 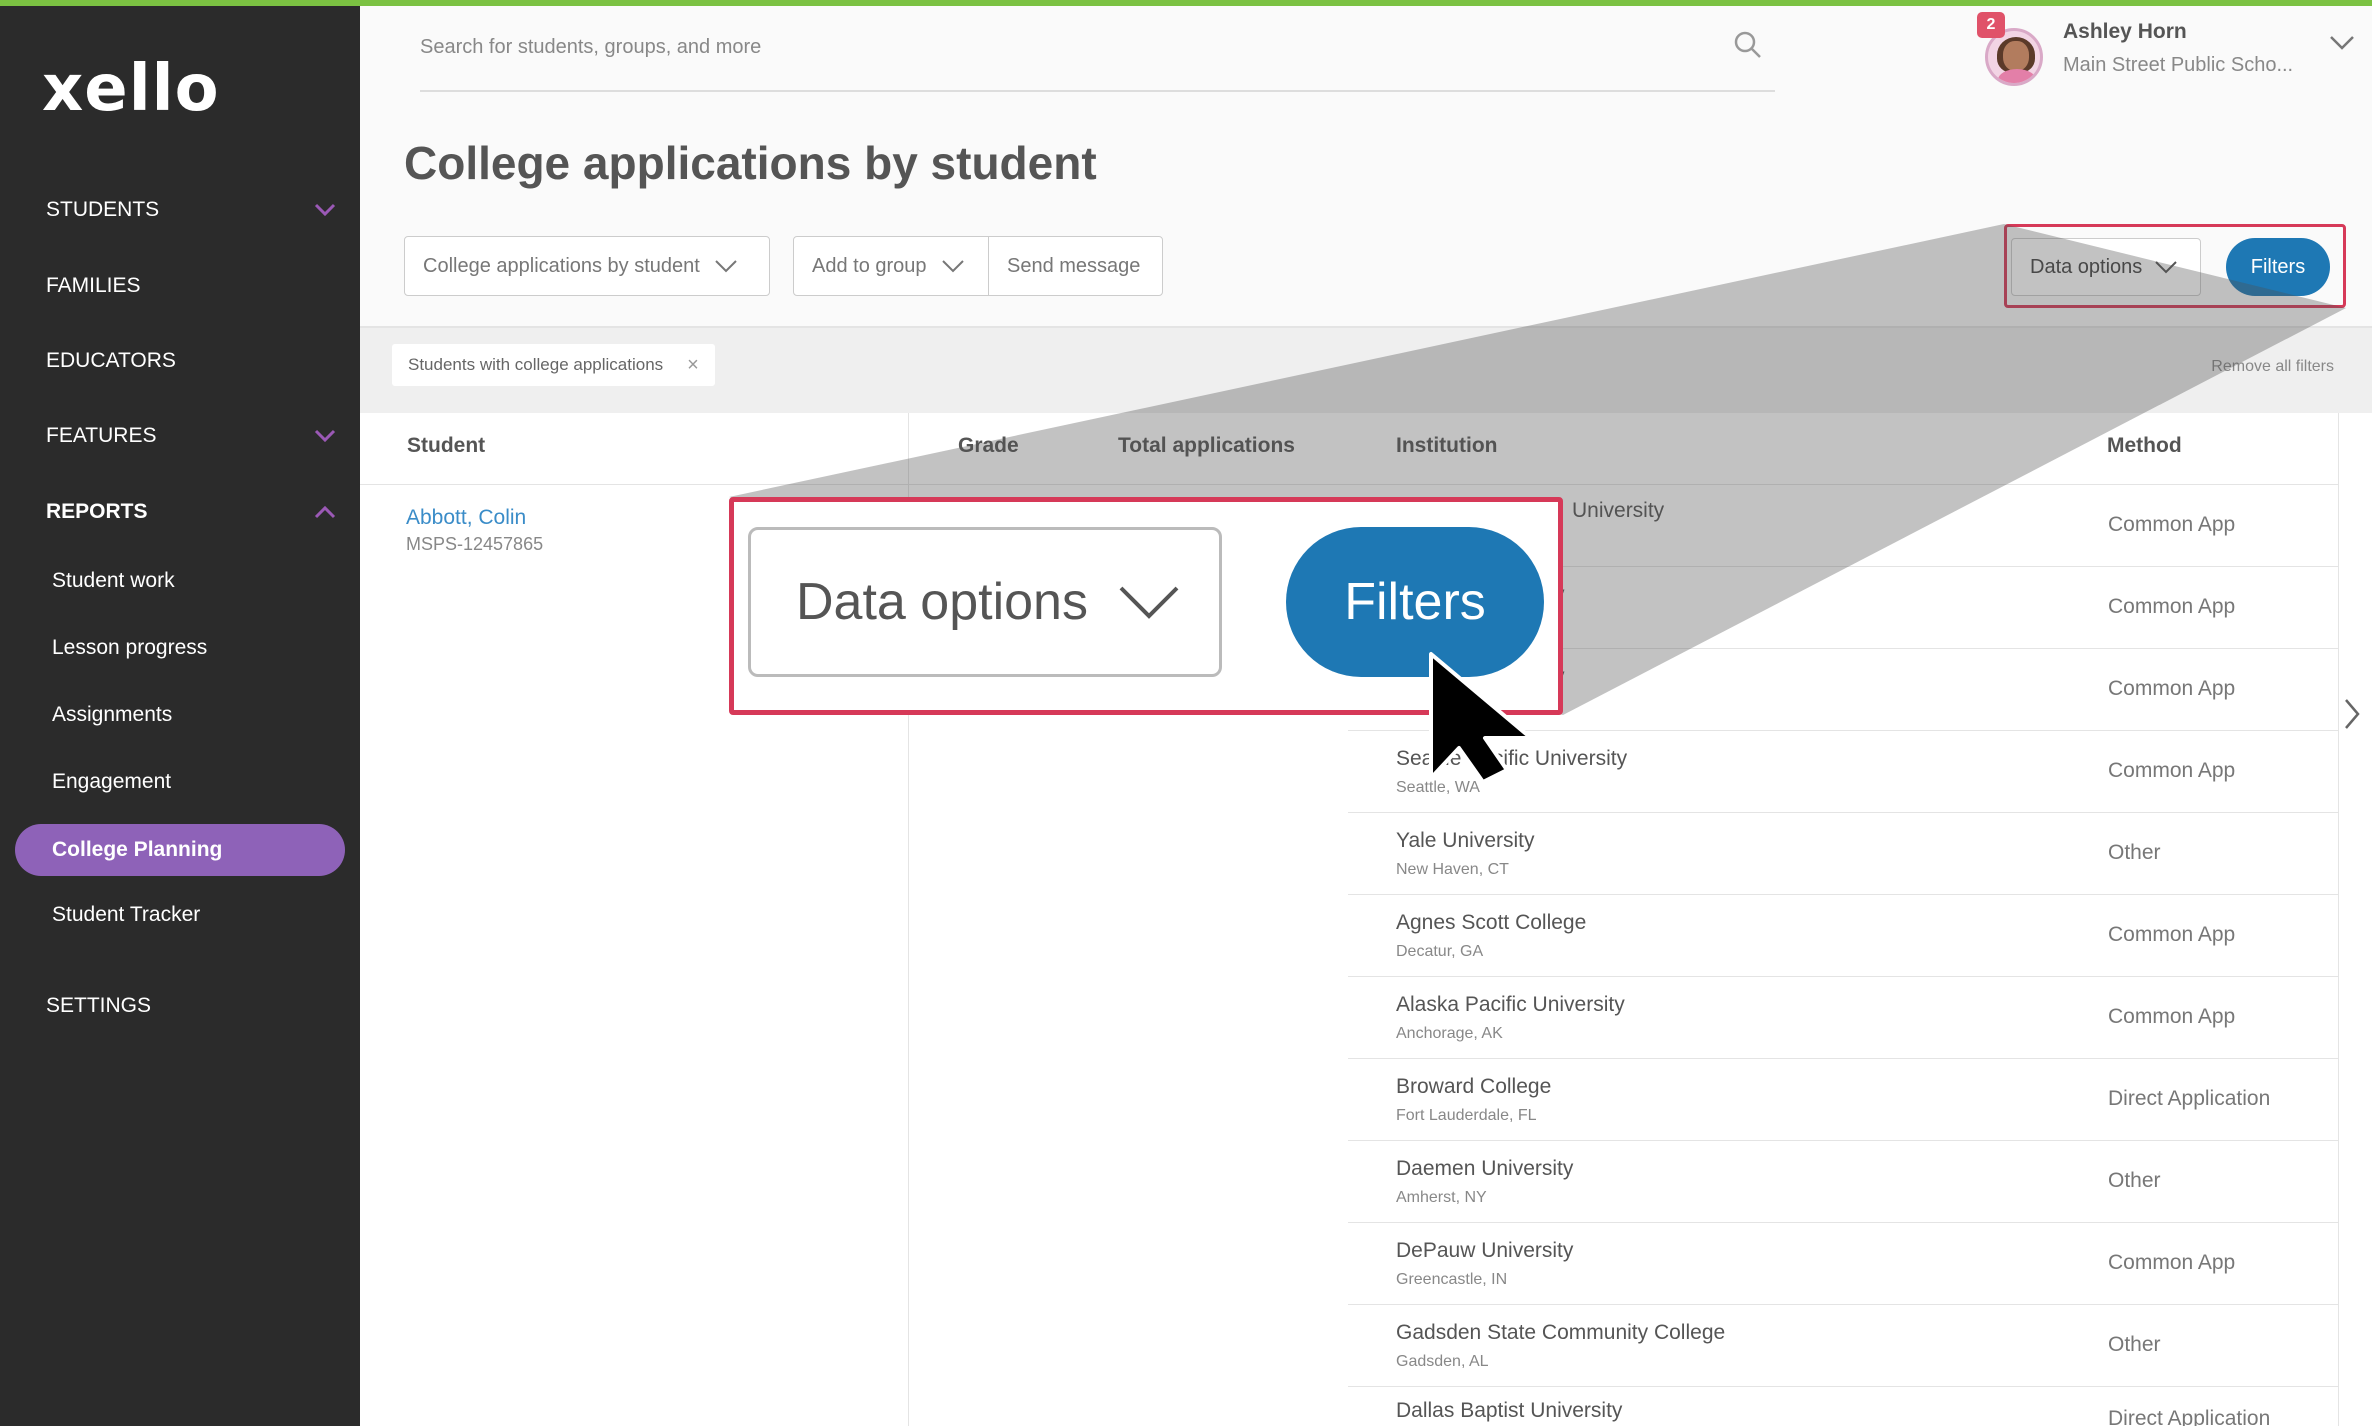 What do you see at coordinates (191, 436) in the screenshot?
I see `sidebar-item-features: FEATURES` at bounding box center [191, 436].